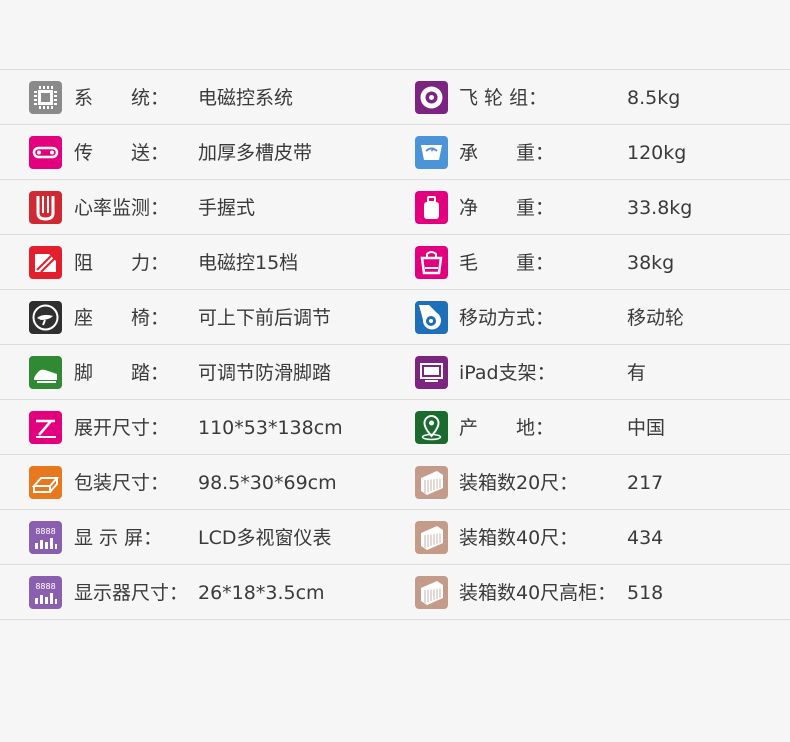  What do you see at coordinates (45, 97) in the screenshot?
I see `chip-icon` at bounding box center [45, 97].